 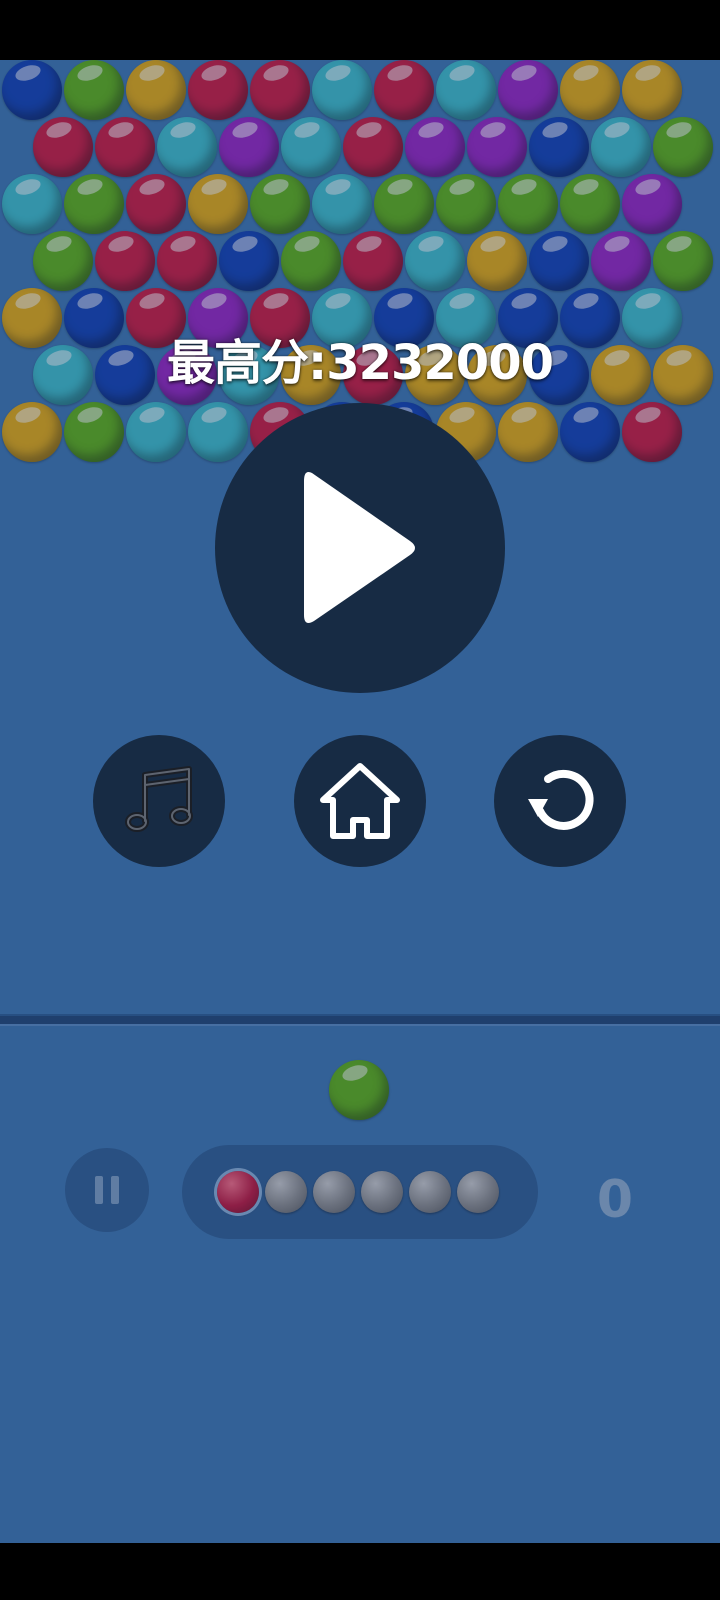 I want to click on high-score-label: 最高分:3232000, so click(x=360, y=363).